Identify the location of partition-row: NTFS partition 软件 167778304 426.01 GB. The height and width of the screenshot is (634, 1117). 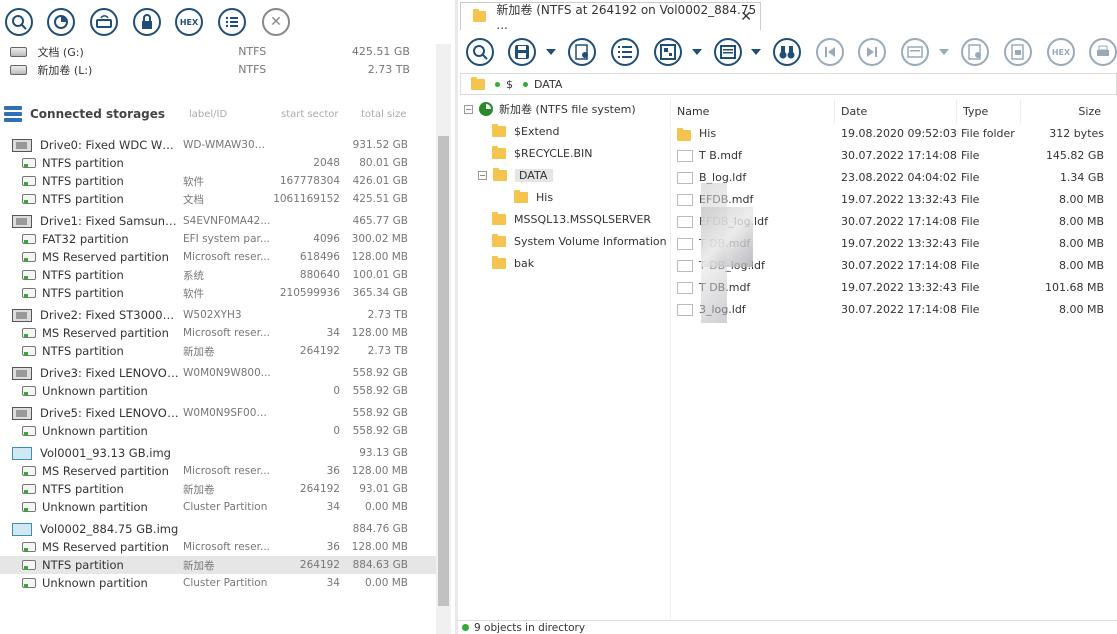
(218, 181).